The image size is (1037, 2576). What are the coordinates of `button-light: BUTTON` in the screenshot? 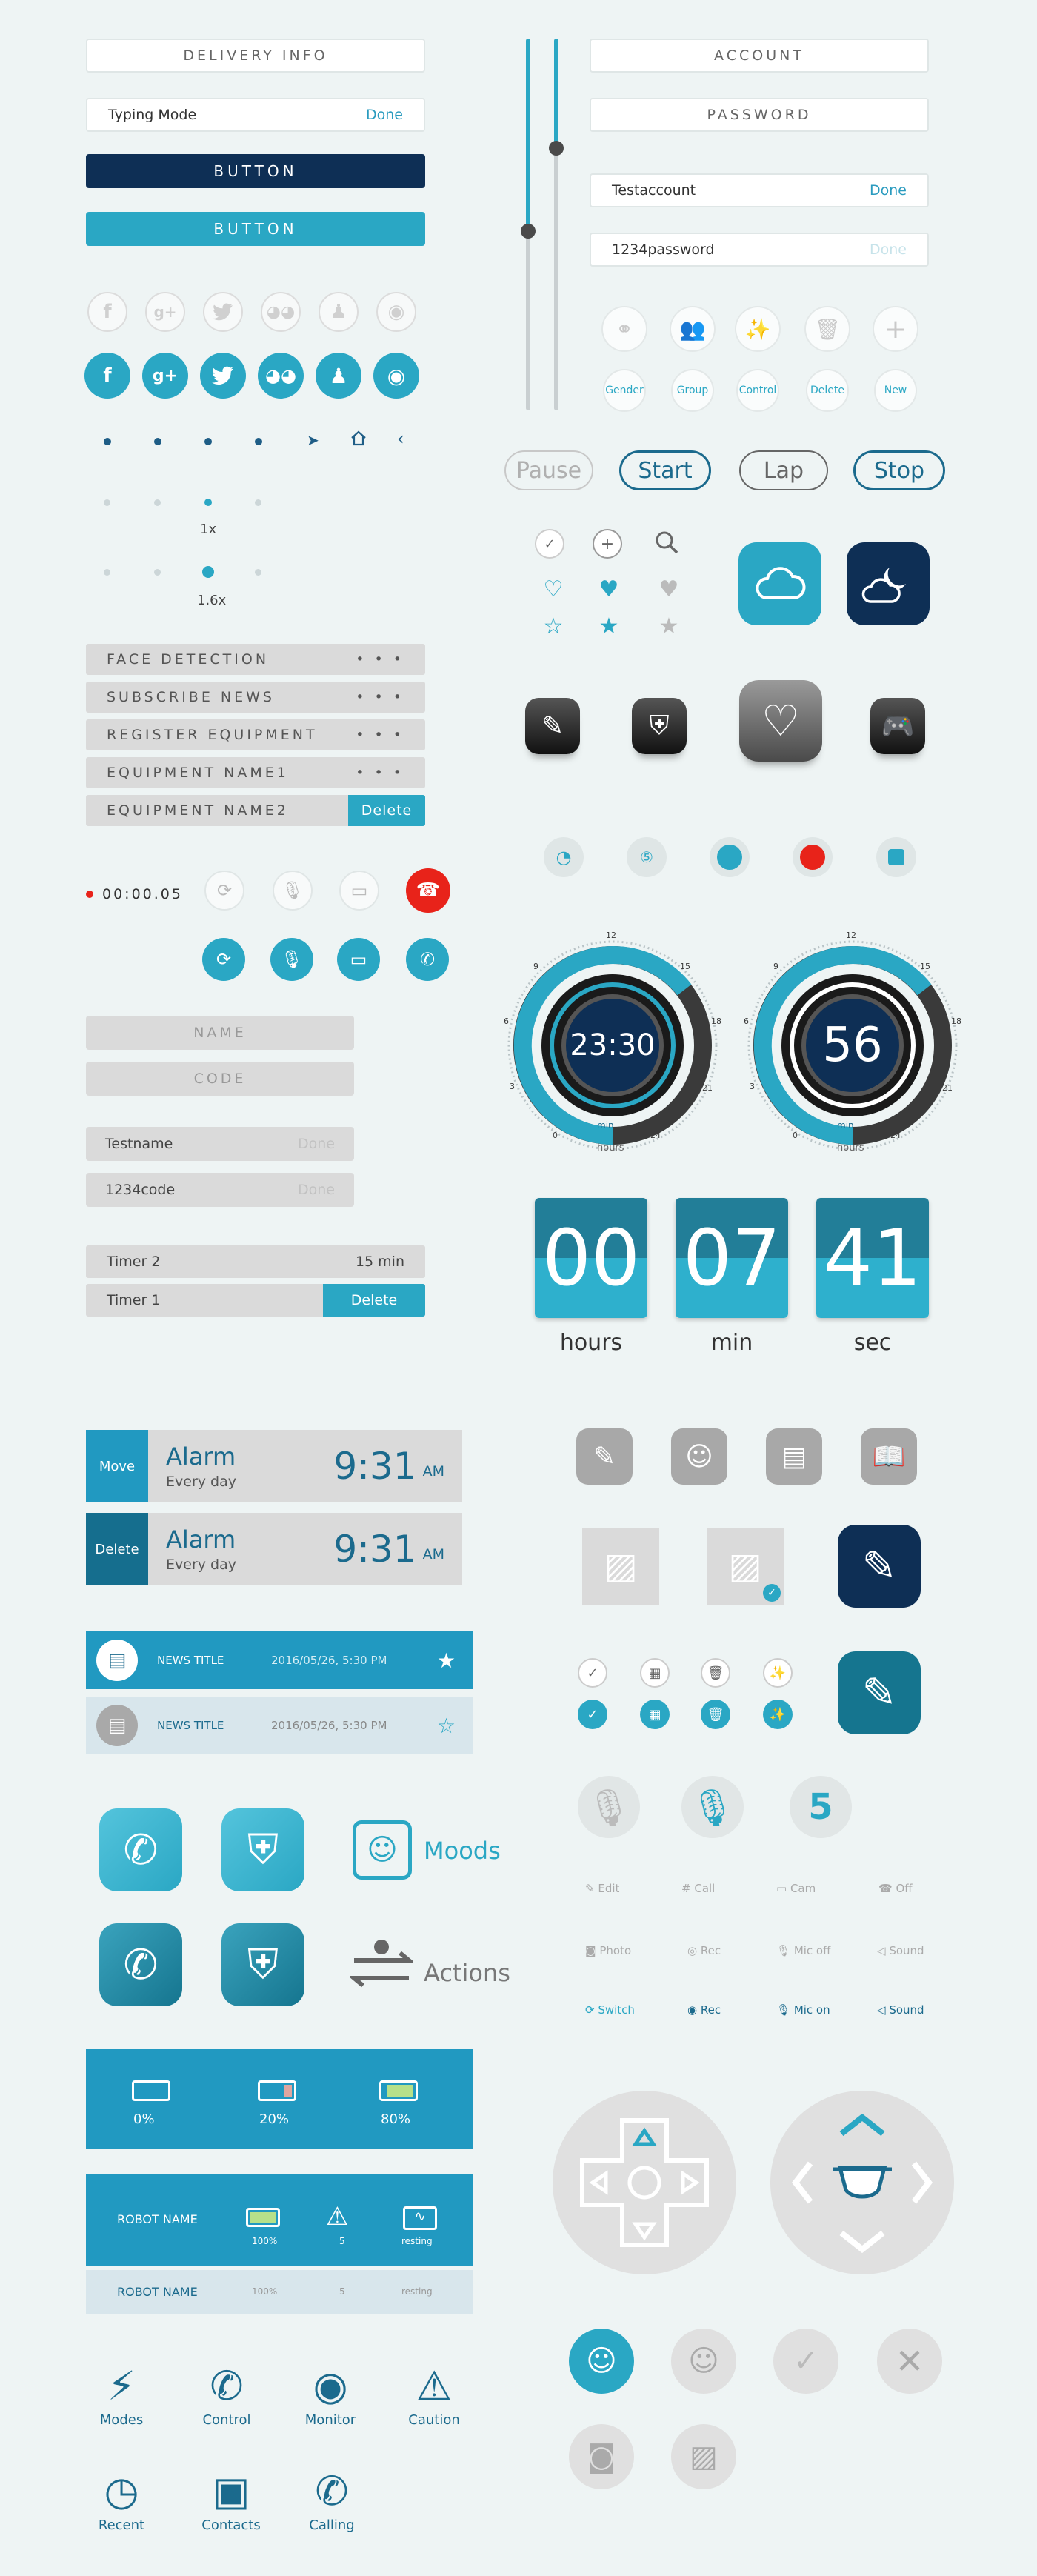 It's located at (255, 229).